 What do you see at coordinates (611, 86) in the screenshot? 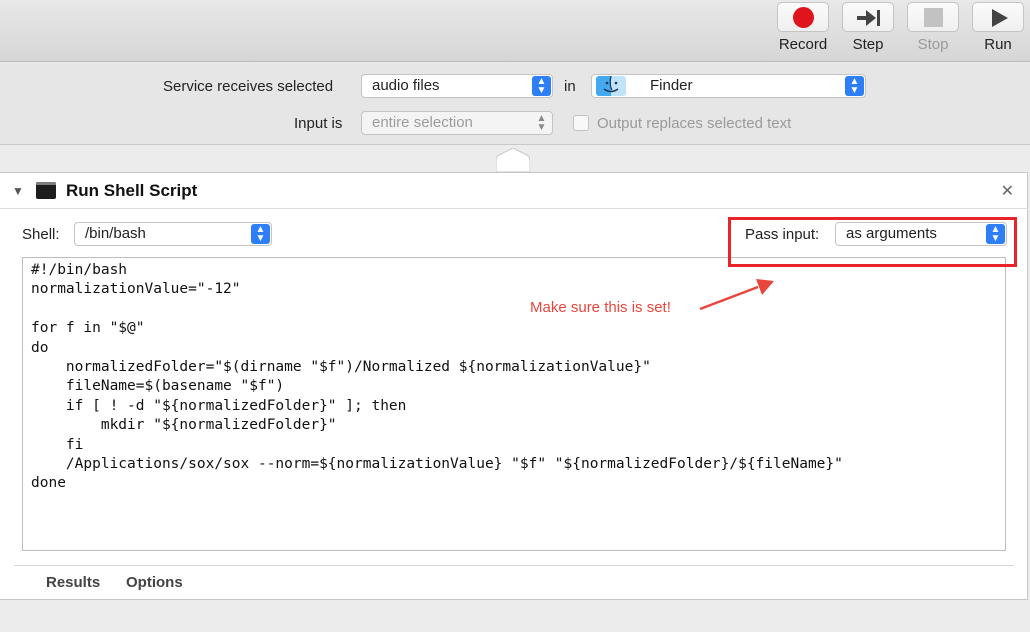
I see `finder-icon` at bounding box center [611, 86].